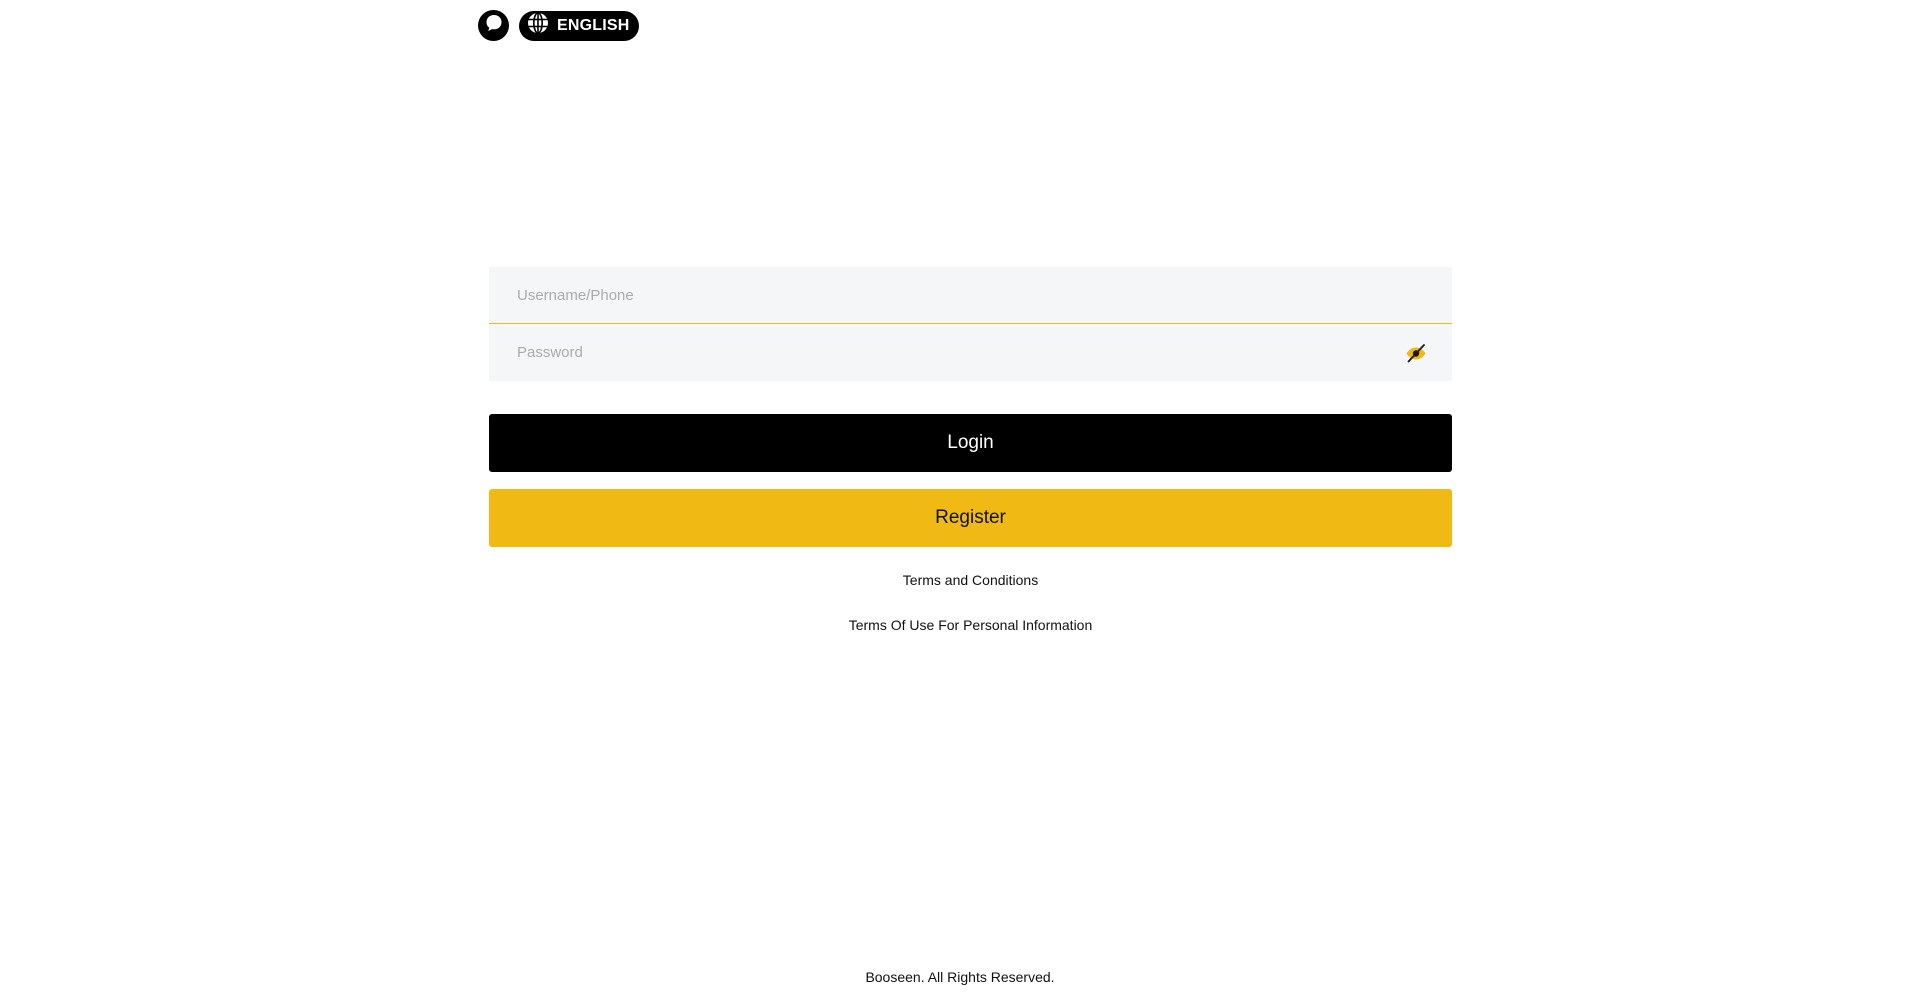 The width and height of the screenshot is (1920, 993). Describe the element at coordinates (970, 580) in the screenshot. I see `terms-and-conditions-link: Terms and Conditions` at that location.